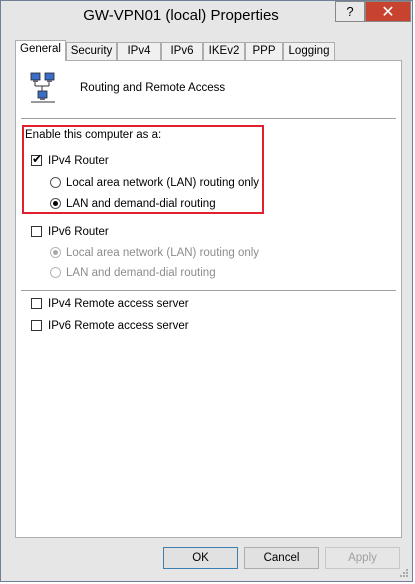 The image size is (415, 584). I want to click on close-button: ✕, so click(388, 11).